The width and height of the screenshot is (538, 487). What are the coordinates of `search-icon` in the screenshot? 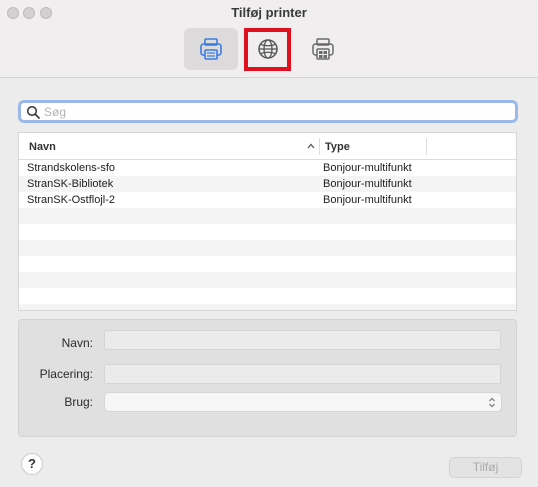 It's located at (33, 112).